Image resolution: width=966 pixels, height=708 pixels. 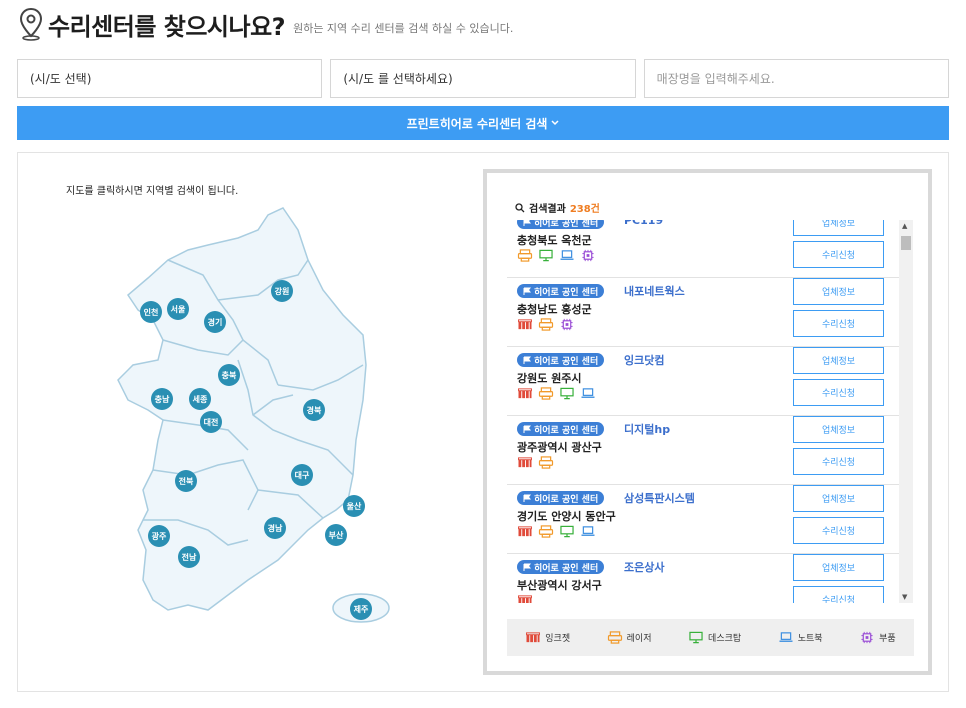 I want to click on region-gyeonggi: 경기, so click(x=215, y=322).